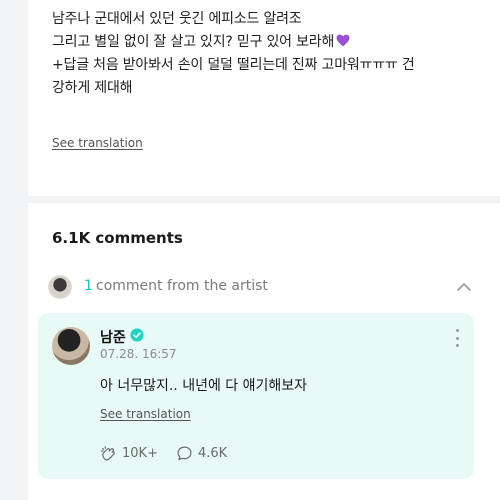  I want to click on reply-count: 4.6K, so click(213, 453).